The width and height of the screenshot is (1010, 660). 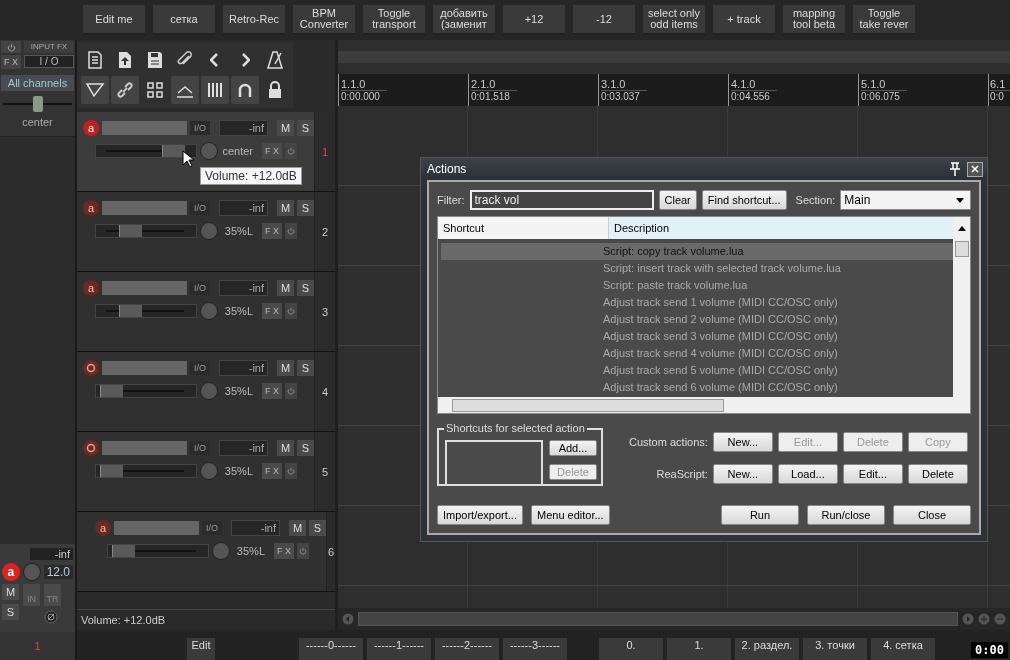 What do you see at coordinates (348, 619) in the screenshot?
I see `scroll-left-icon` at bounding box center [348, 619].